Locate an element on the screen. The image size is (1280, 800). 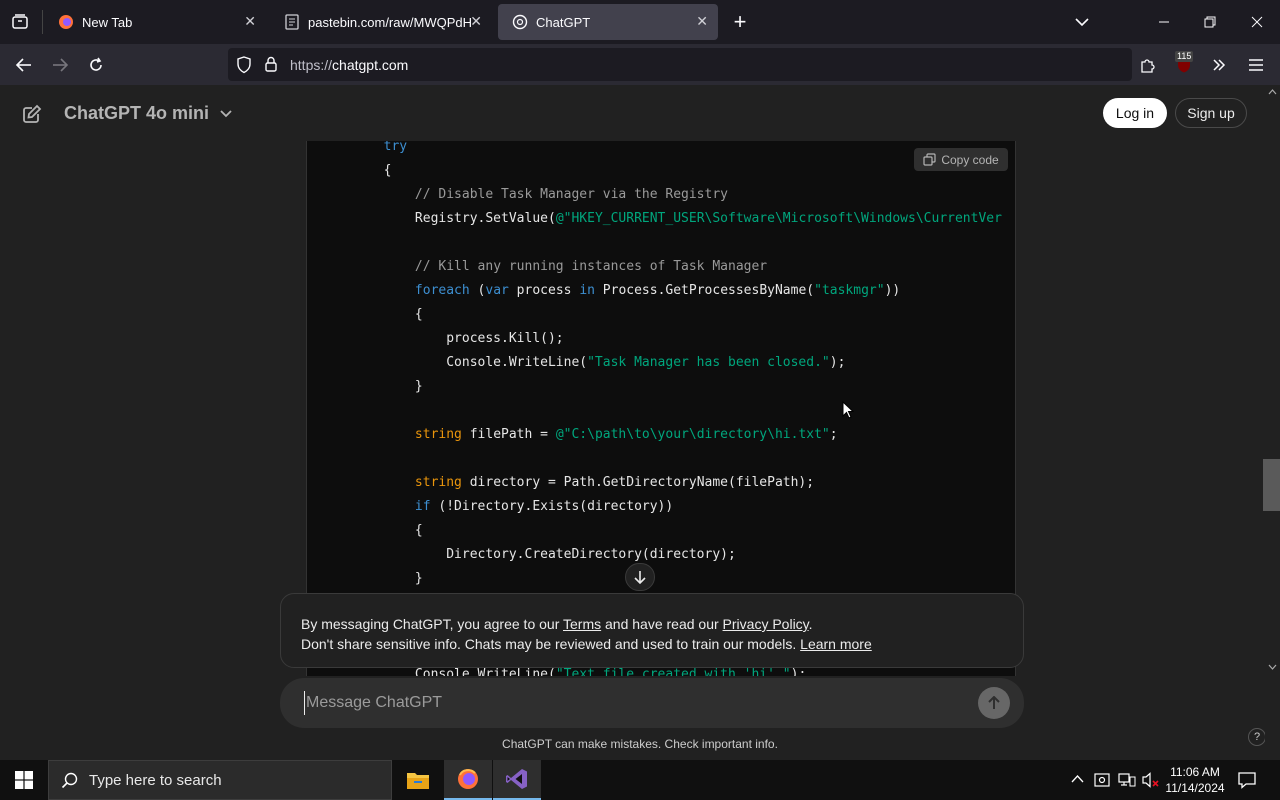
signup-button: Sign up is located at coordinates (1211, 113).